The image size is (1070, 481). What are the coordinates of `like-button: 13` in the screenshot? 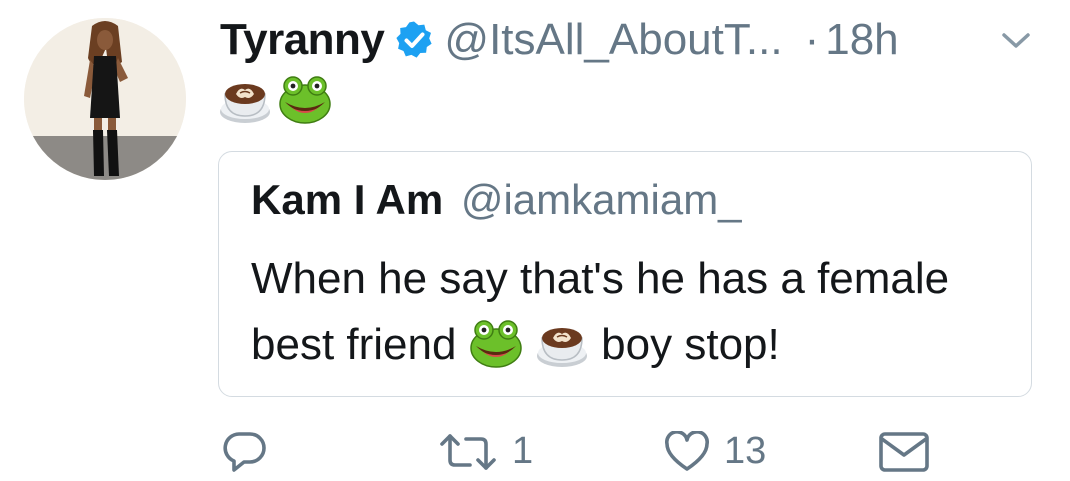 It's located at (715, 451).